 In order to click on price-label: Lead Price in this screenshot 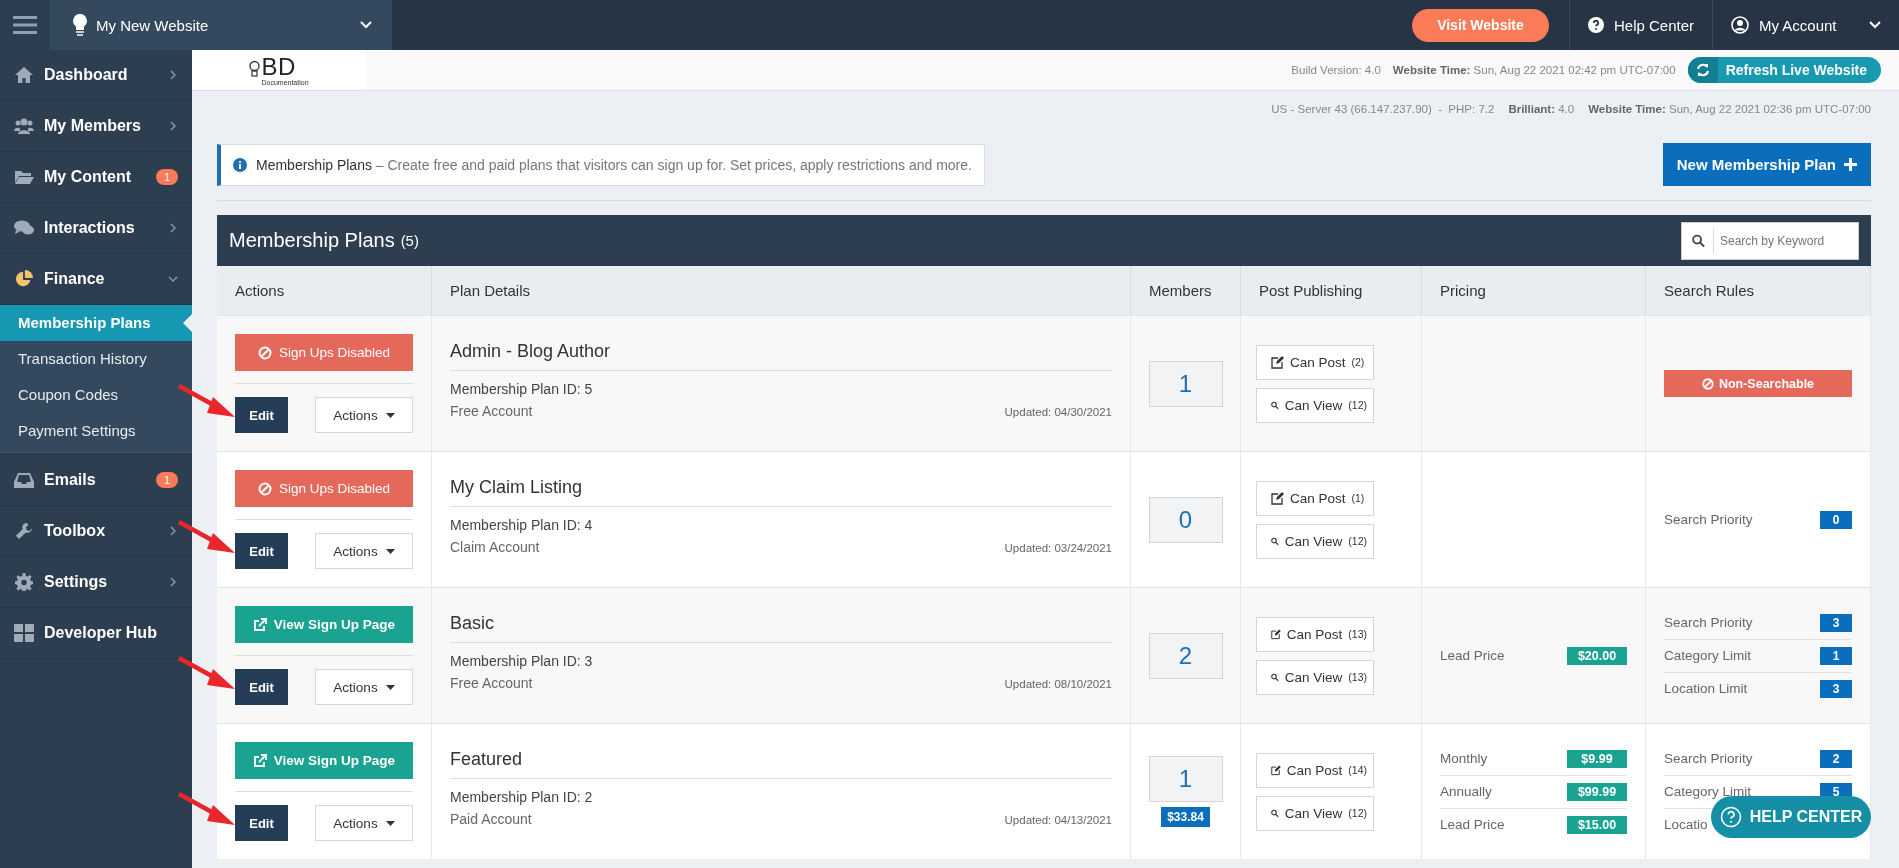, I will do `click(1472, 655)`.